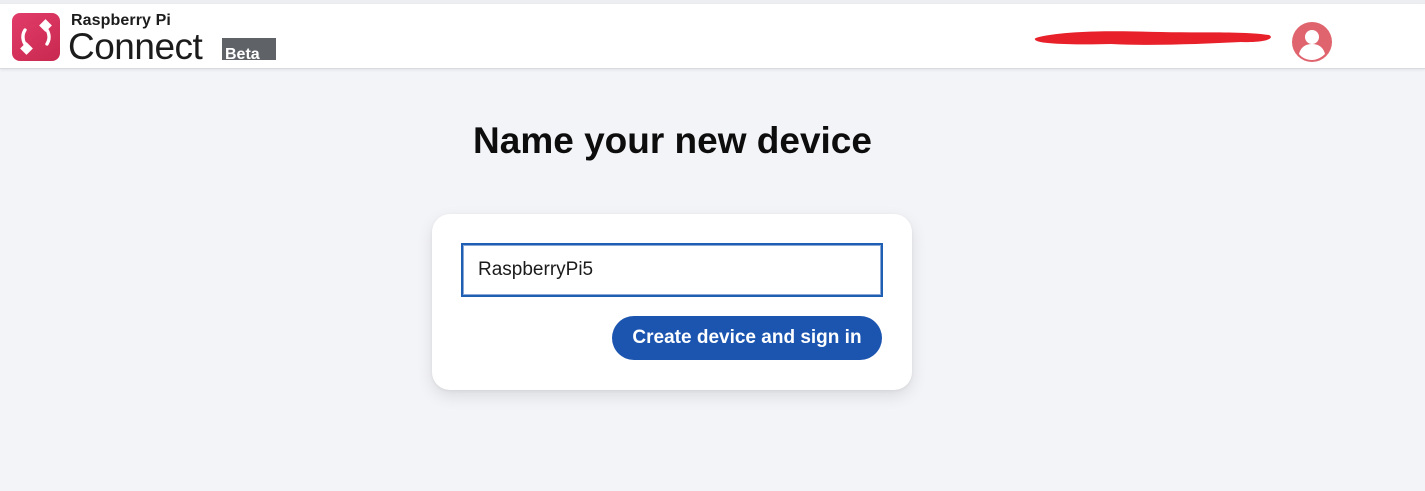 This screenshot has width=1425, height=491. I want to click on device-name-card: Create device and sign in, so click(672, 302).